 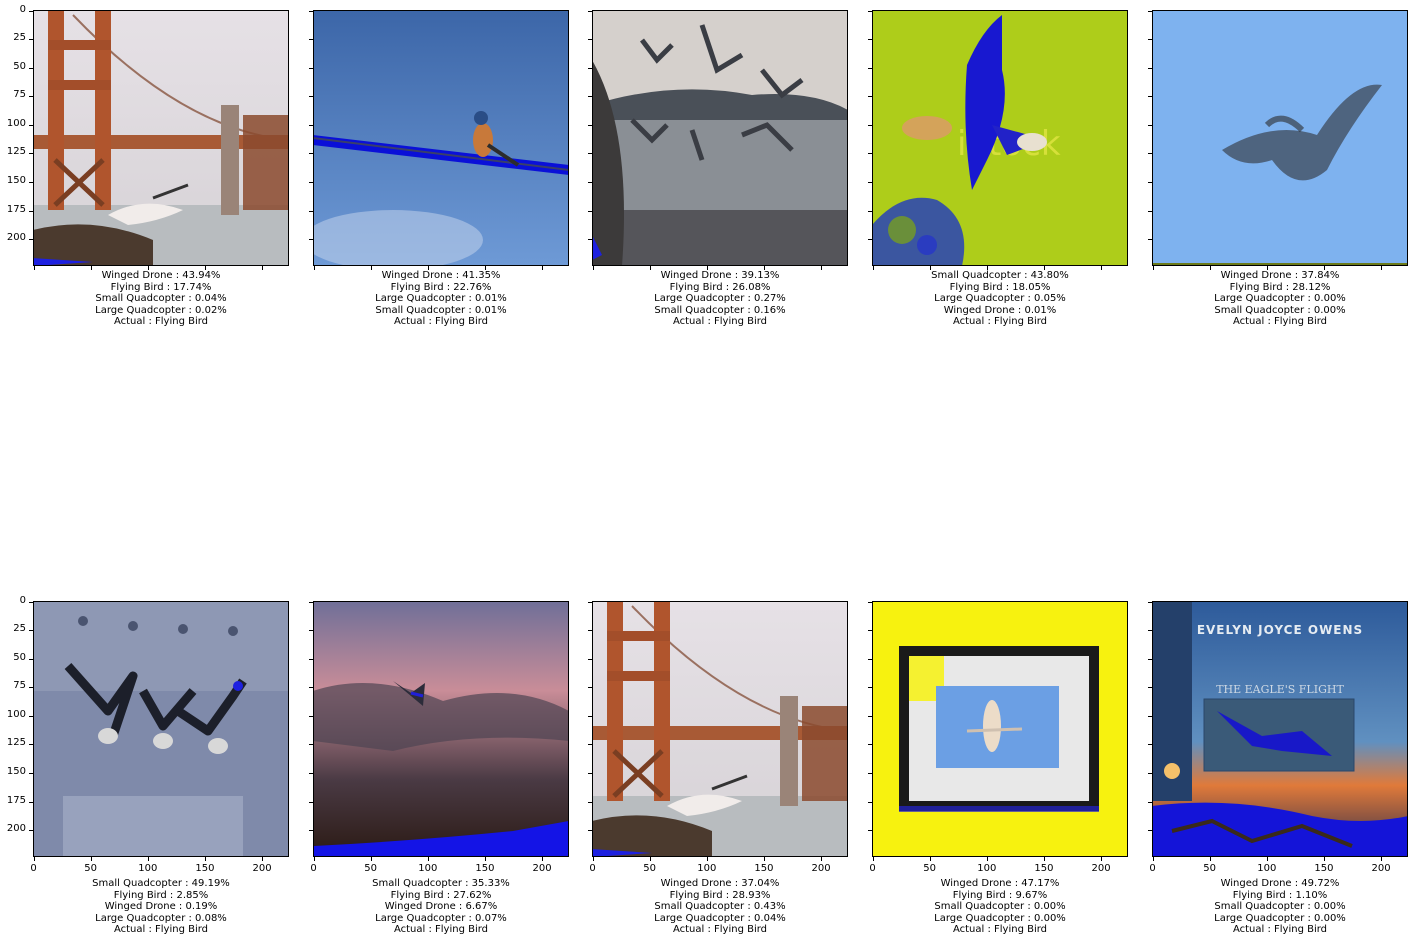 I want to click on panel-image-artwork: iStock, so click(x=1000, y=138).